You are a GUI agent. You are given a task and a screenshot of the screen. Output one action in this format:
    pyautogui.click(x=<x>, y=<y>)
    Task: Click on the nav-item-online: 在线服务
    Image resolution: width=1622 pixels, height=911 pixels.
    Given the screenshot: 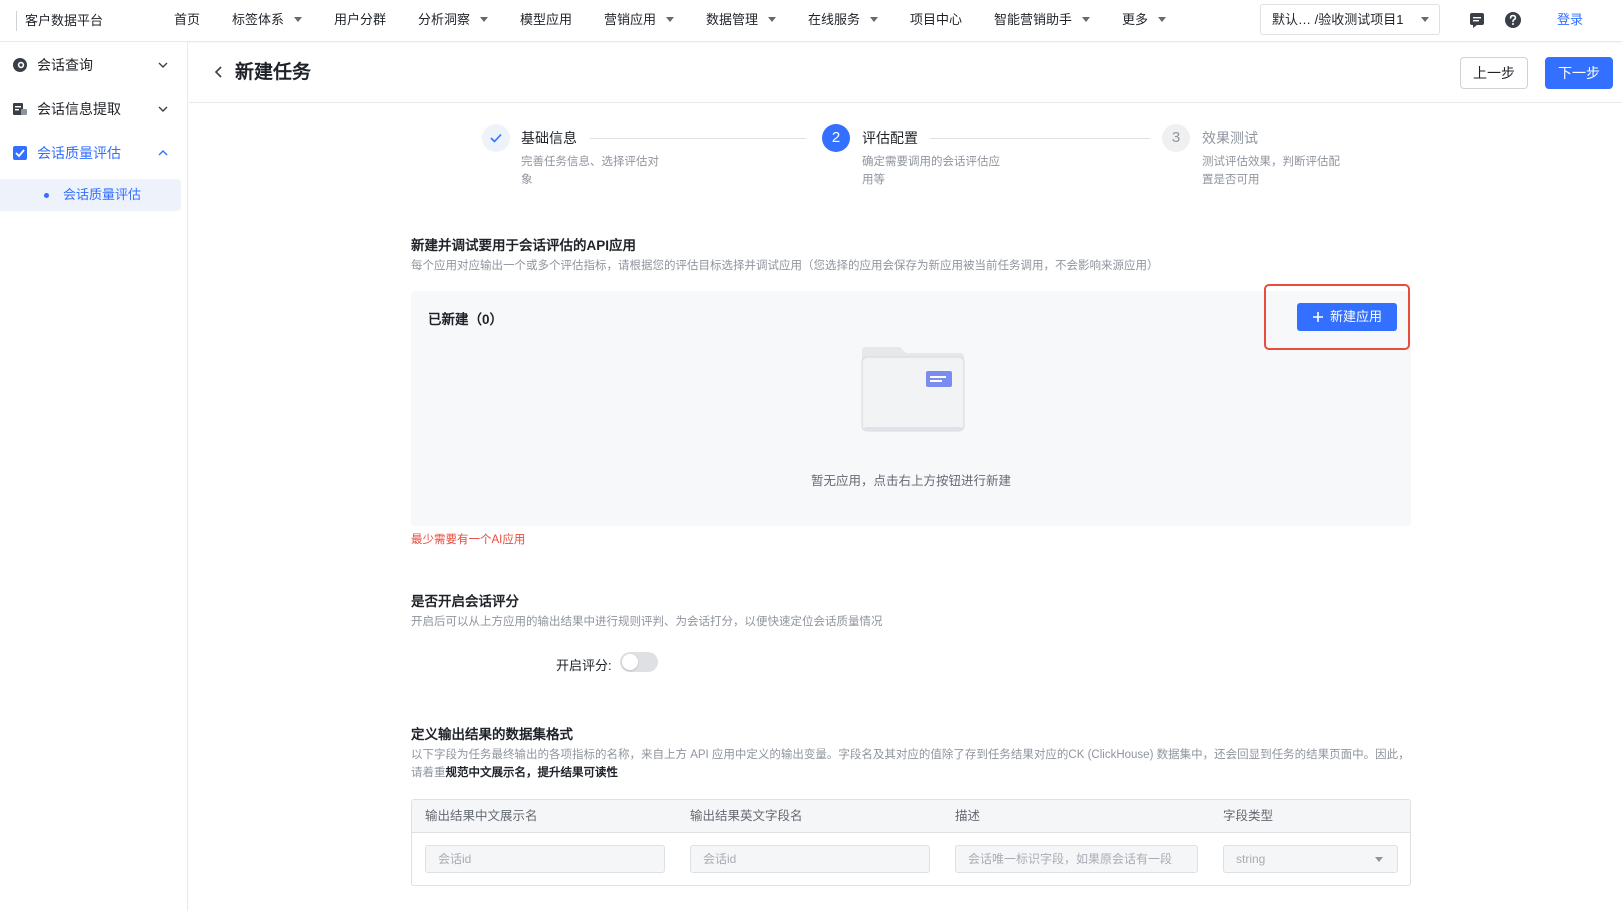 What is the action you would take?
    pyautogui.click(x=843, y=21)
    